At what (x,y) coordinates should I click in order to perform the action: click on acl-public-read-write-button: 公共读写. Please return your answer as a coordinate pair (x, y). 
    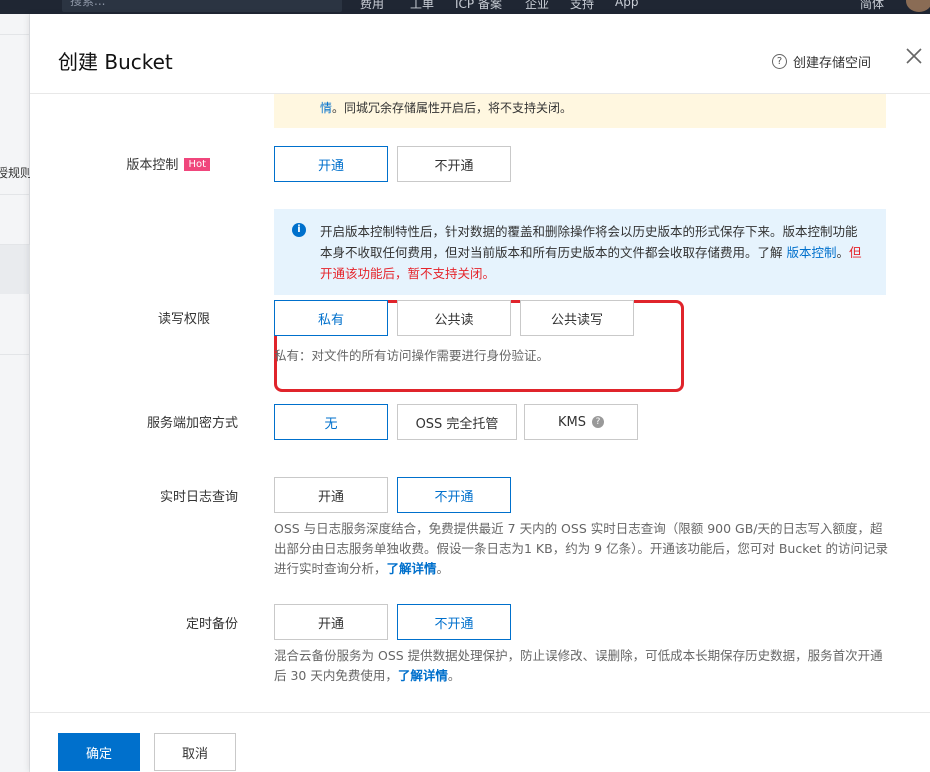
    Looking at the image, I should click on (577, 318).